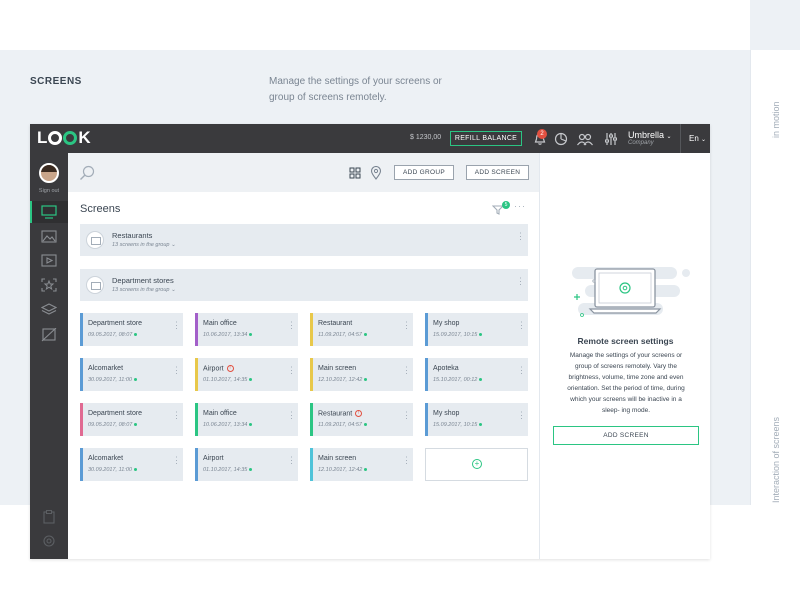  What do you see at coordinates (228, 335) in the screenshot?
I see `screen-date: 10.06.2017, 13:34` at bounding box center [228, 335].